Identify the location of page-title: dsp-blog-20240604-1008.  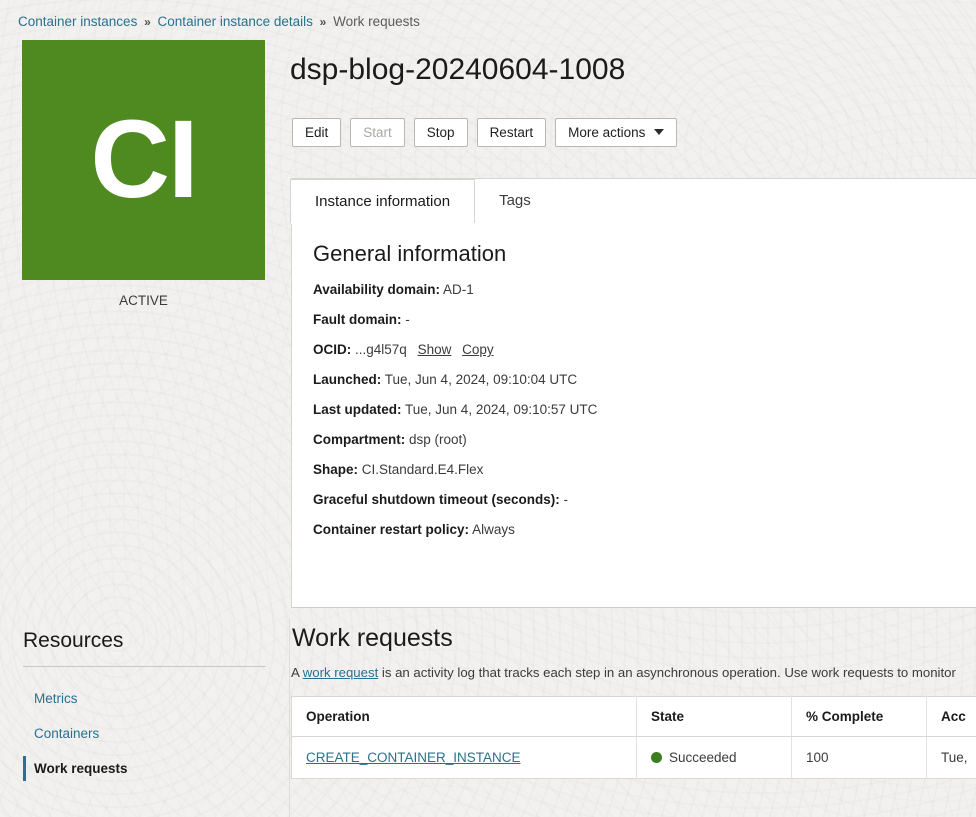
(458, 69).